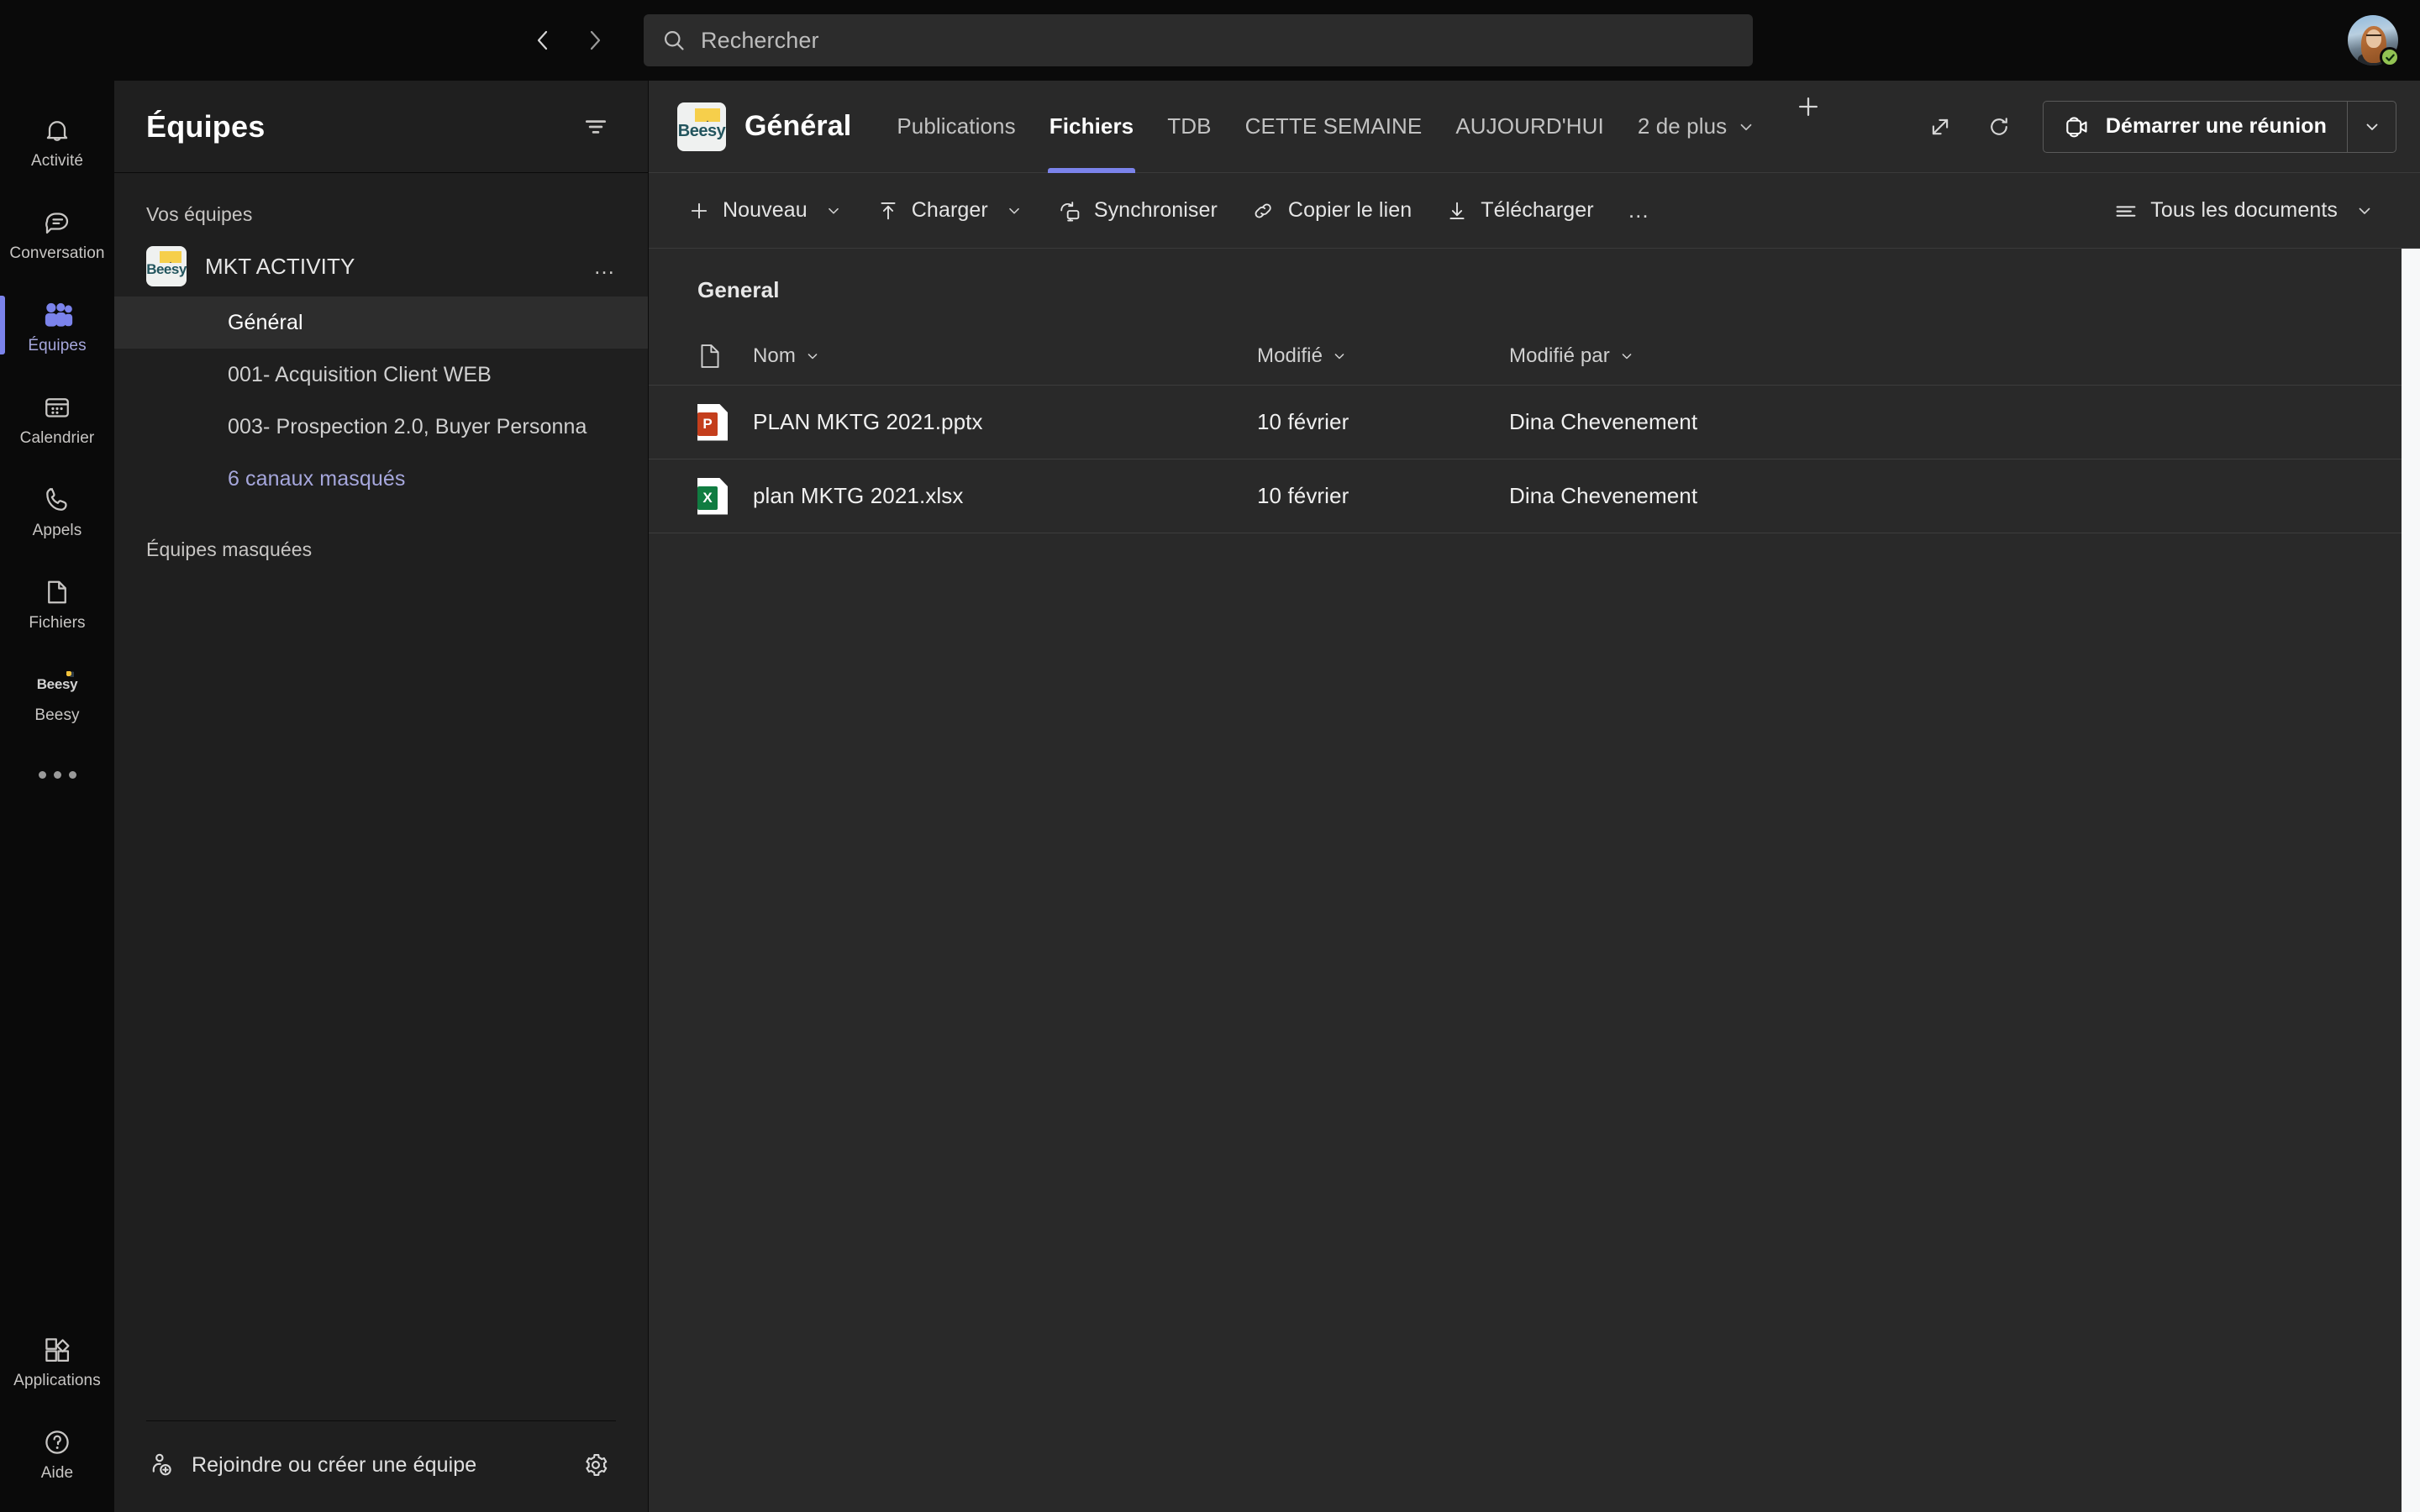 The height and width of the screenshot is (1512, 2420). Describe the element at coordinates (57, 530) in the screenshot. I see `rail-label: Appels` at that location.